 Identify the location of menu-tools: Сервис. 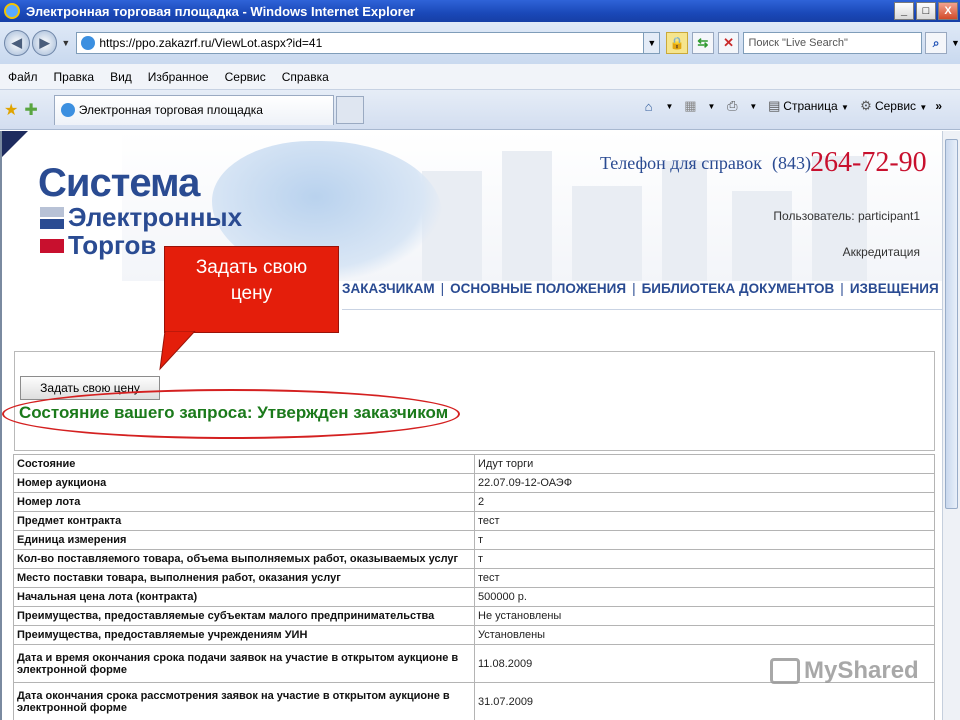
(245, 77).